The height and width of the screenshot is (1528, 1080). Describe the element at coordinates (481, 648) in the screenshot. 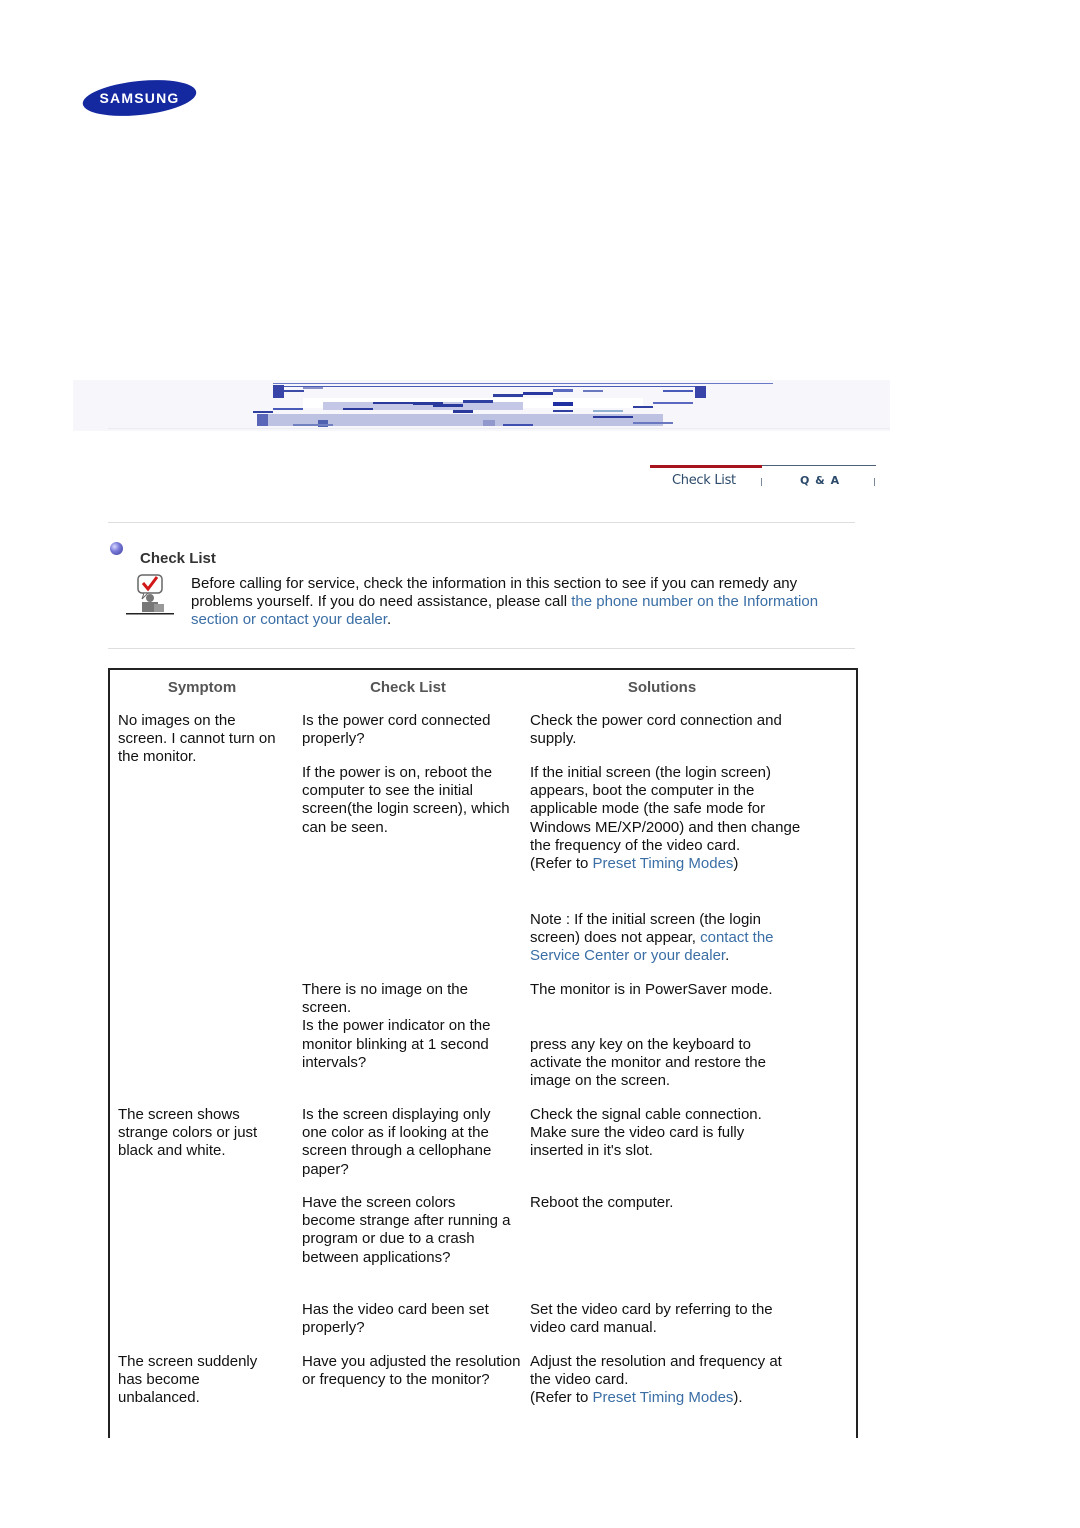

I see `divider-bottom` at that location.